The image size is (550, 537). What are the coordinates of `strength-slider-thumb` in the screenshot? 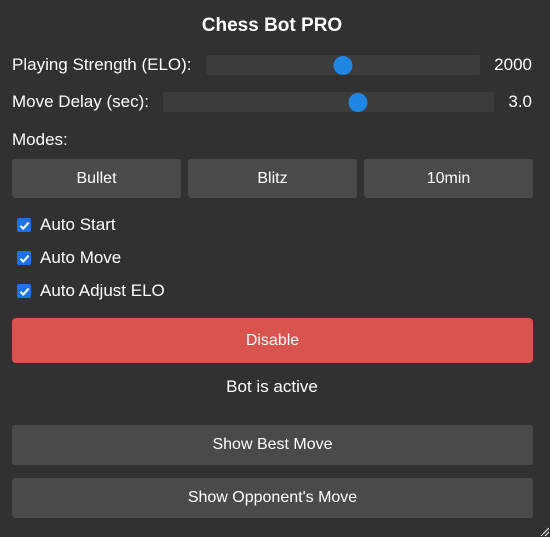 It's located at (343, 65).